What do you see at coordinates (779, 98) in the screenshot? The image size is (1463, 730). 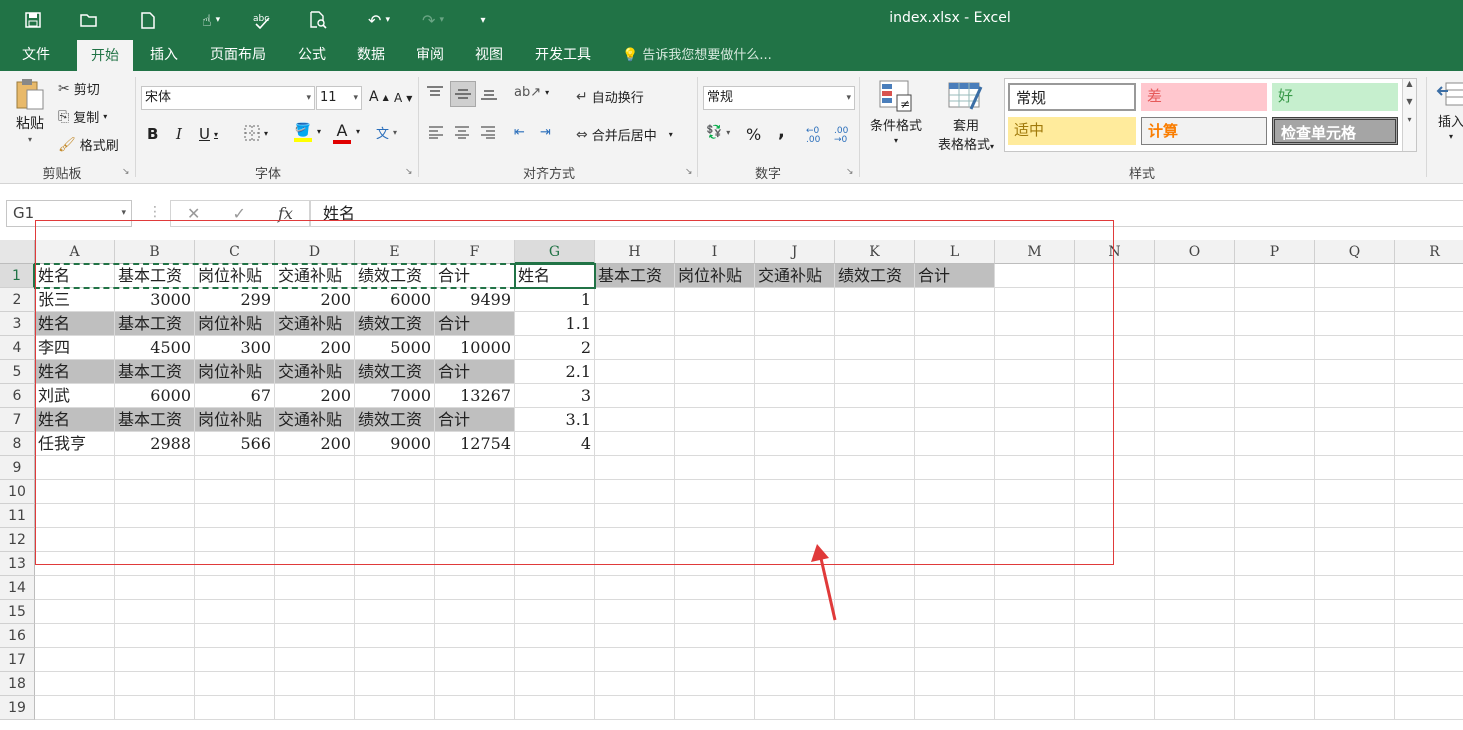 I see `number-format-select: 常规 ▾` at bounding box center [779, 98].